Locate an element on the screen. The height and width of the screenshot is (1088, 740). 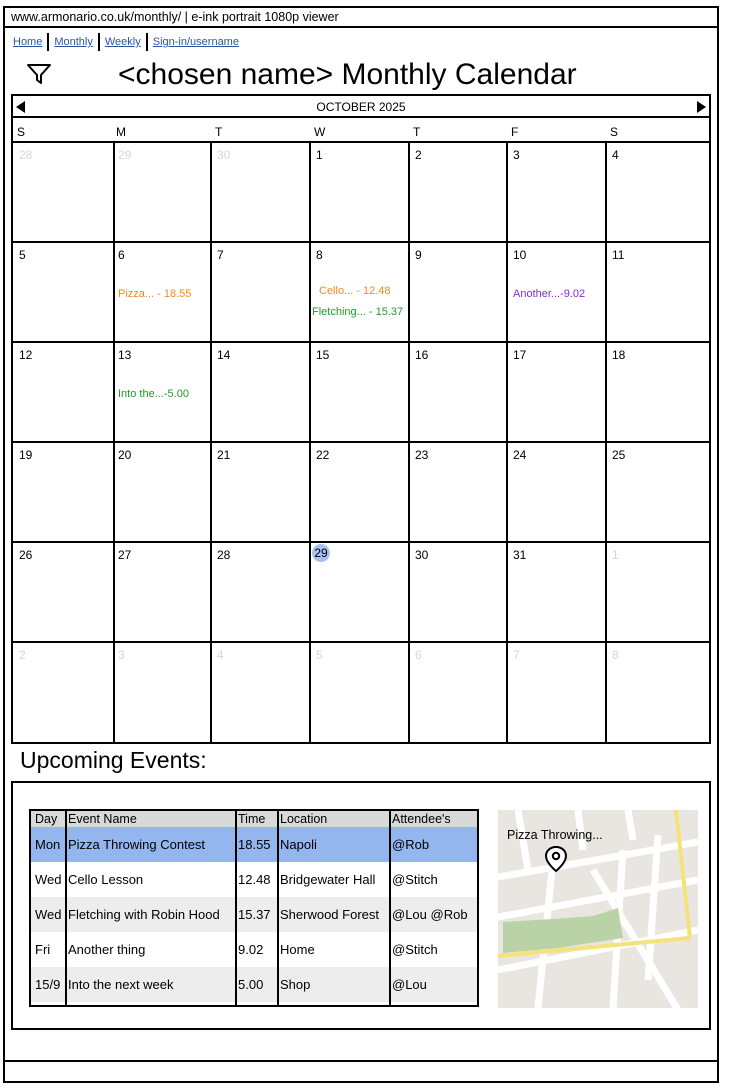
calendar-day-cell: 27 is located at coordinates (162, 593).